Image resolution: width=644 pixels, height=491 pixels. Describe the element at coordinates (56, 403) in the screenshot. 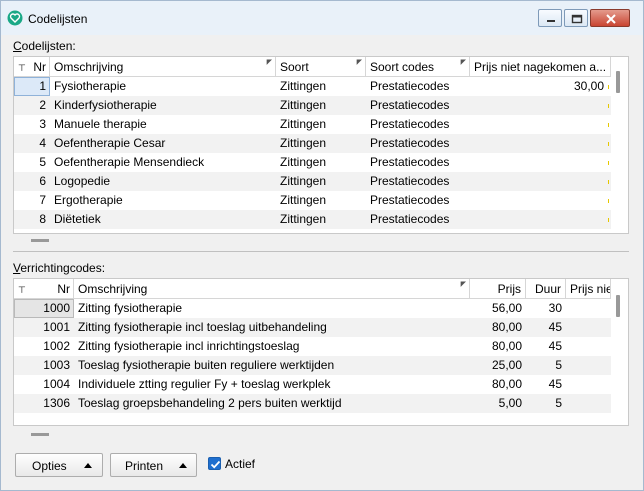

I see `cell-nr: 1306` at that location.